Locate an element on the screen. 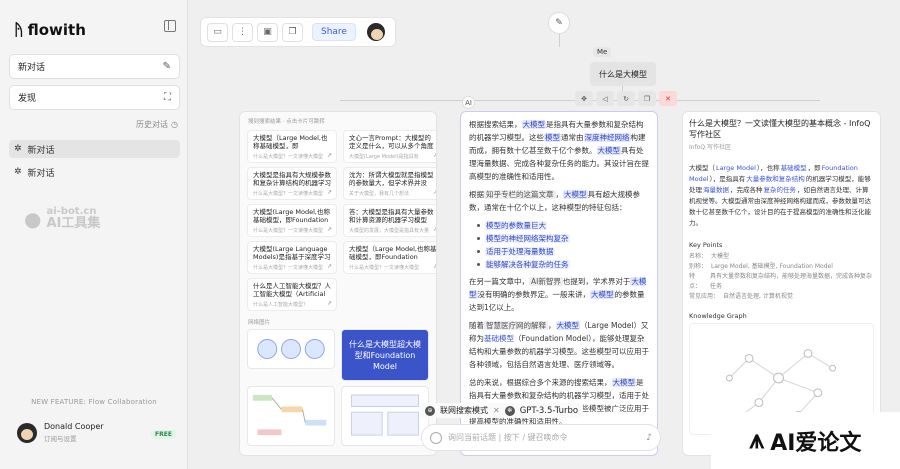  present-icon: ▣ is located at coordinates (267, 32).